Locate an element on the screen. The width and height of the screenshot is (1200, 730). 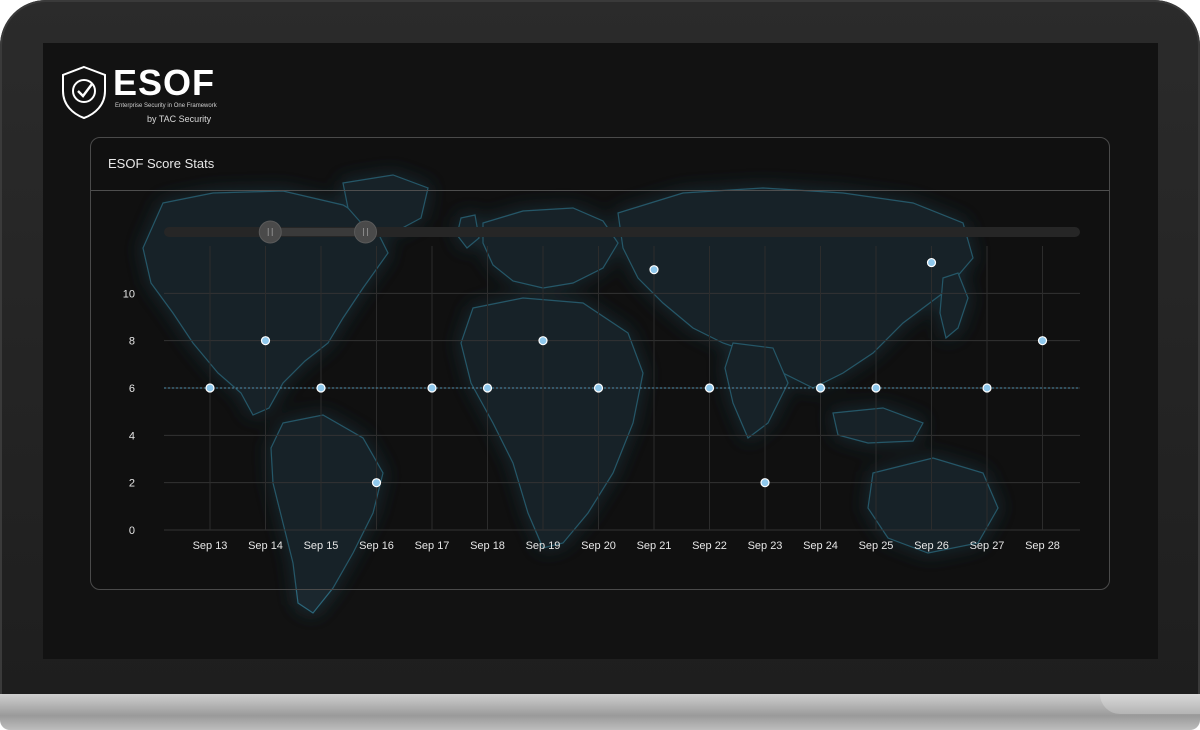
x-tick-label: Sep 26 is located at coordinates (931, 546).